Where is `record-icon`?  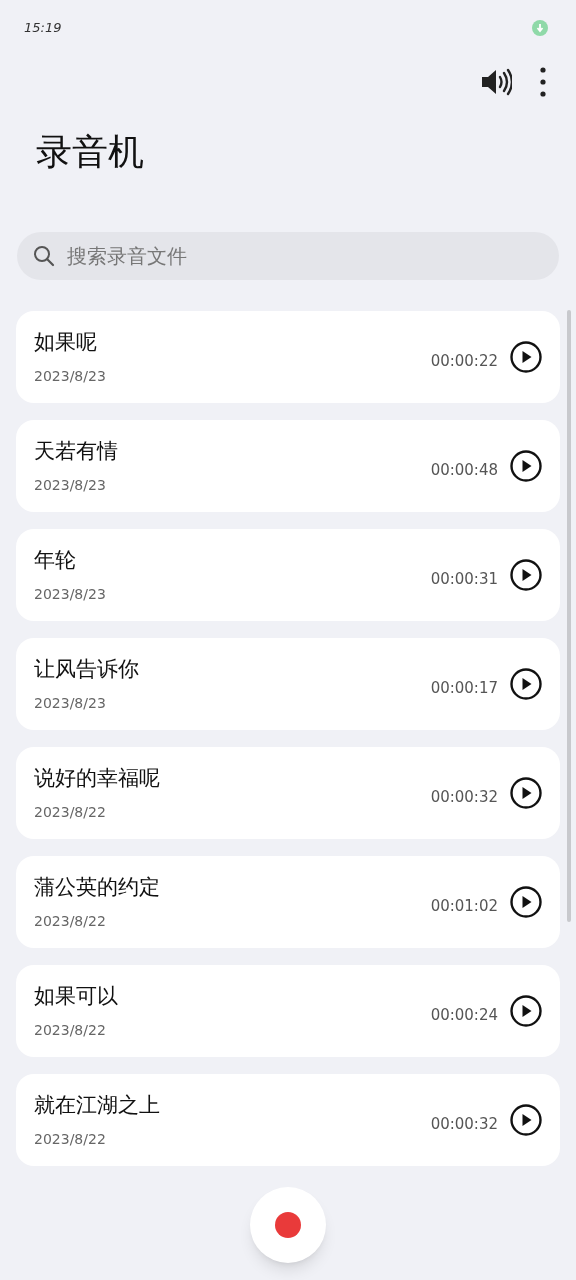 record-icon is located at coordinates (288, 1225).